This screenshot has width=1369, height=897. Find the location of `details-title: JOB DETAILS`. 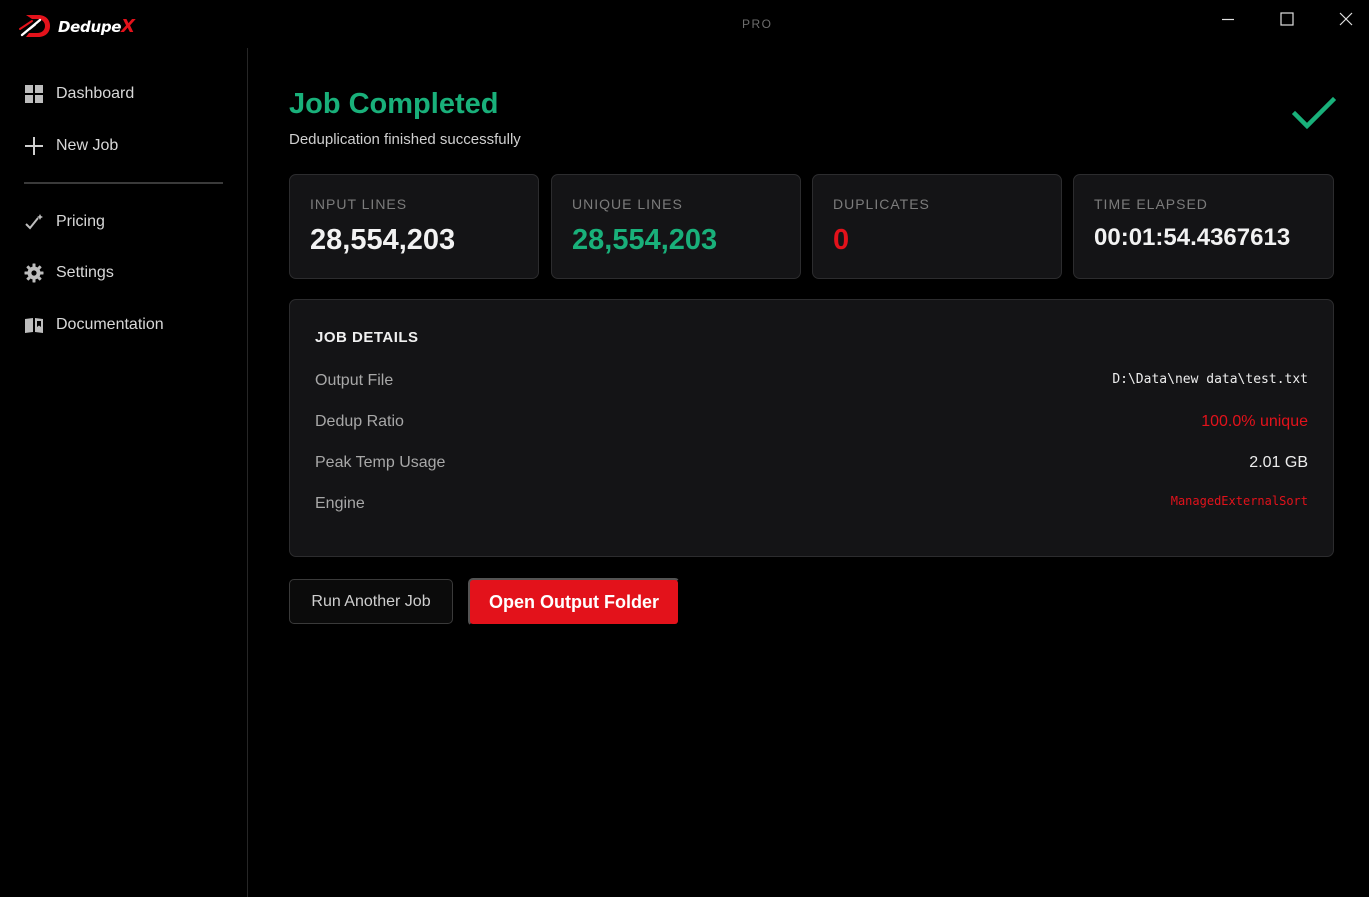

details-title: JOB DETAILS is located at coordinates (367, 337).